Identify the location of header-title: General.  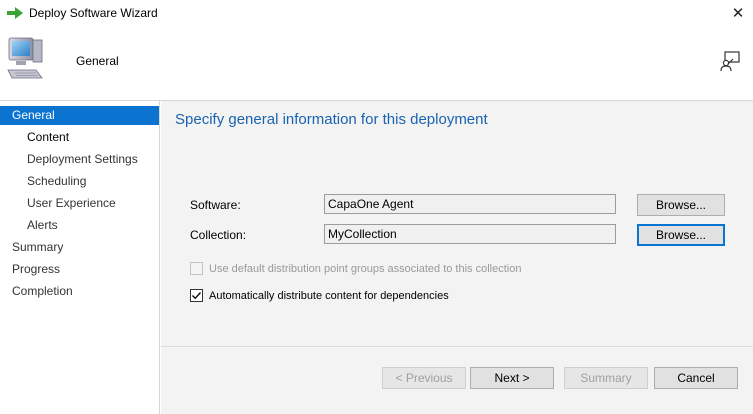
(97, 61).